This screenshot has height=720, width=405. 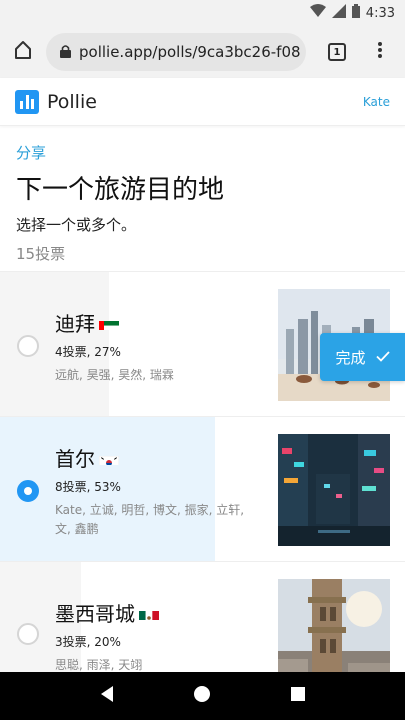 What do you see at coordinates (65, 52) in the screenshot?
I see `lock-icon` at bounding box center [65, 52].